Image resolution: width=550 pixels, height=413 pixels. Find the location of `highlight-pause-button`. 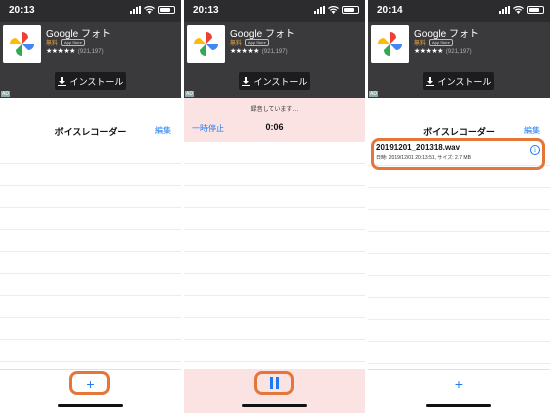

highlight-pause-button is located at coordinates (274, 383).